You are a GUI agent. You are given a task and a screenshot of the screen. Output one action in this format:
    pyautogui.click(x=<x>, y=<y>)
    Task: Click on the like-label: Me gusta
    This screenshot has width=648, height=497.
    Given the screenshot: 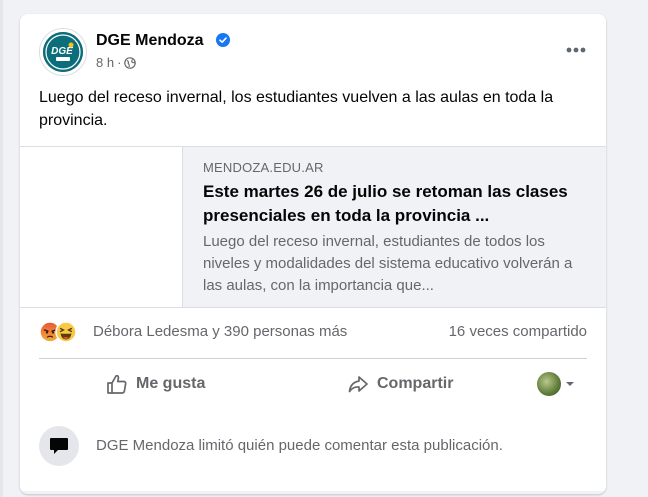 What is the action you would take?
    pyautogui.click(x=171, y=383)
    